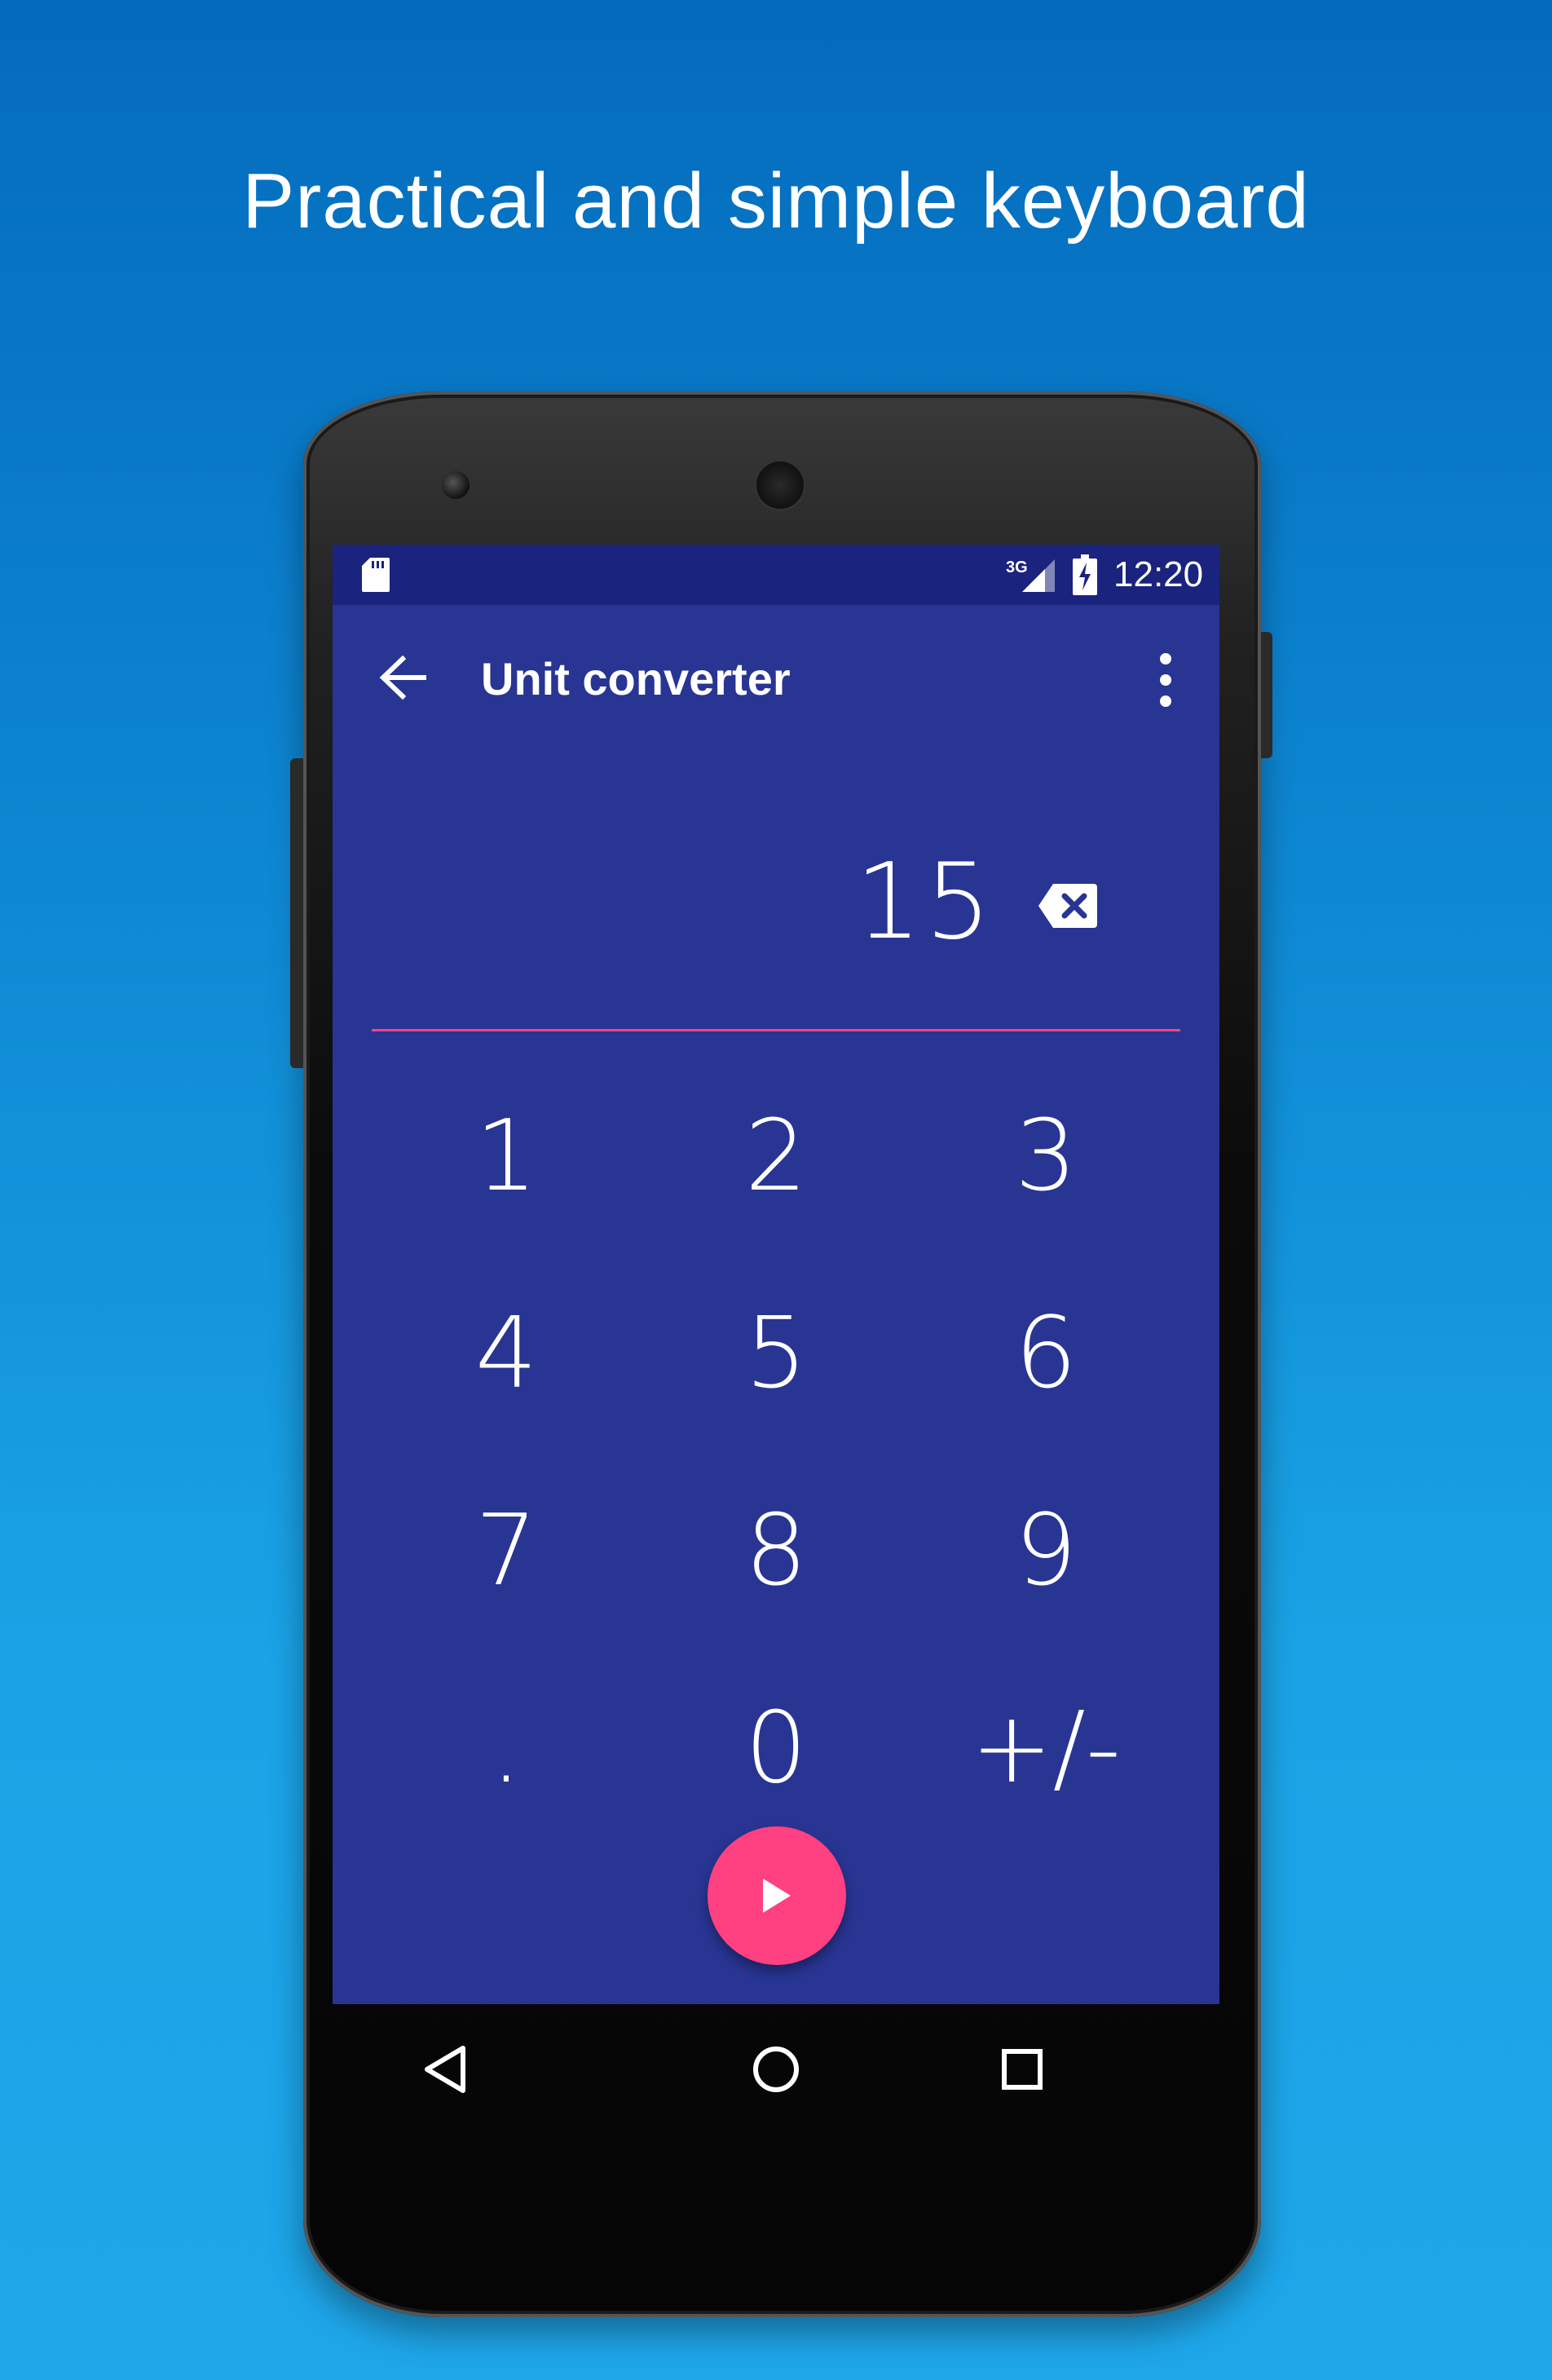 The width and height of the screenshot is (1552, 2380). I want to click on key-0: 0, so click(776, 1748).